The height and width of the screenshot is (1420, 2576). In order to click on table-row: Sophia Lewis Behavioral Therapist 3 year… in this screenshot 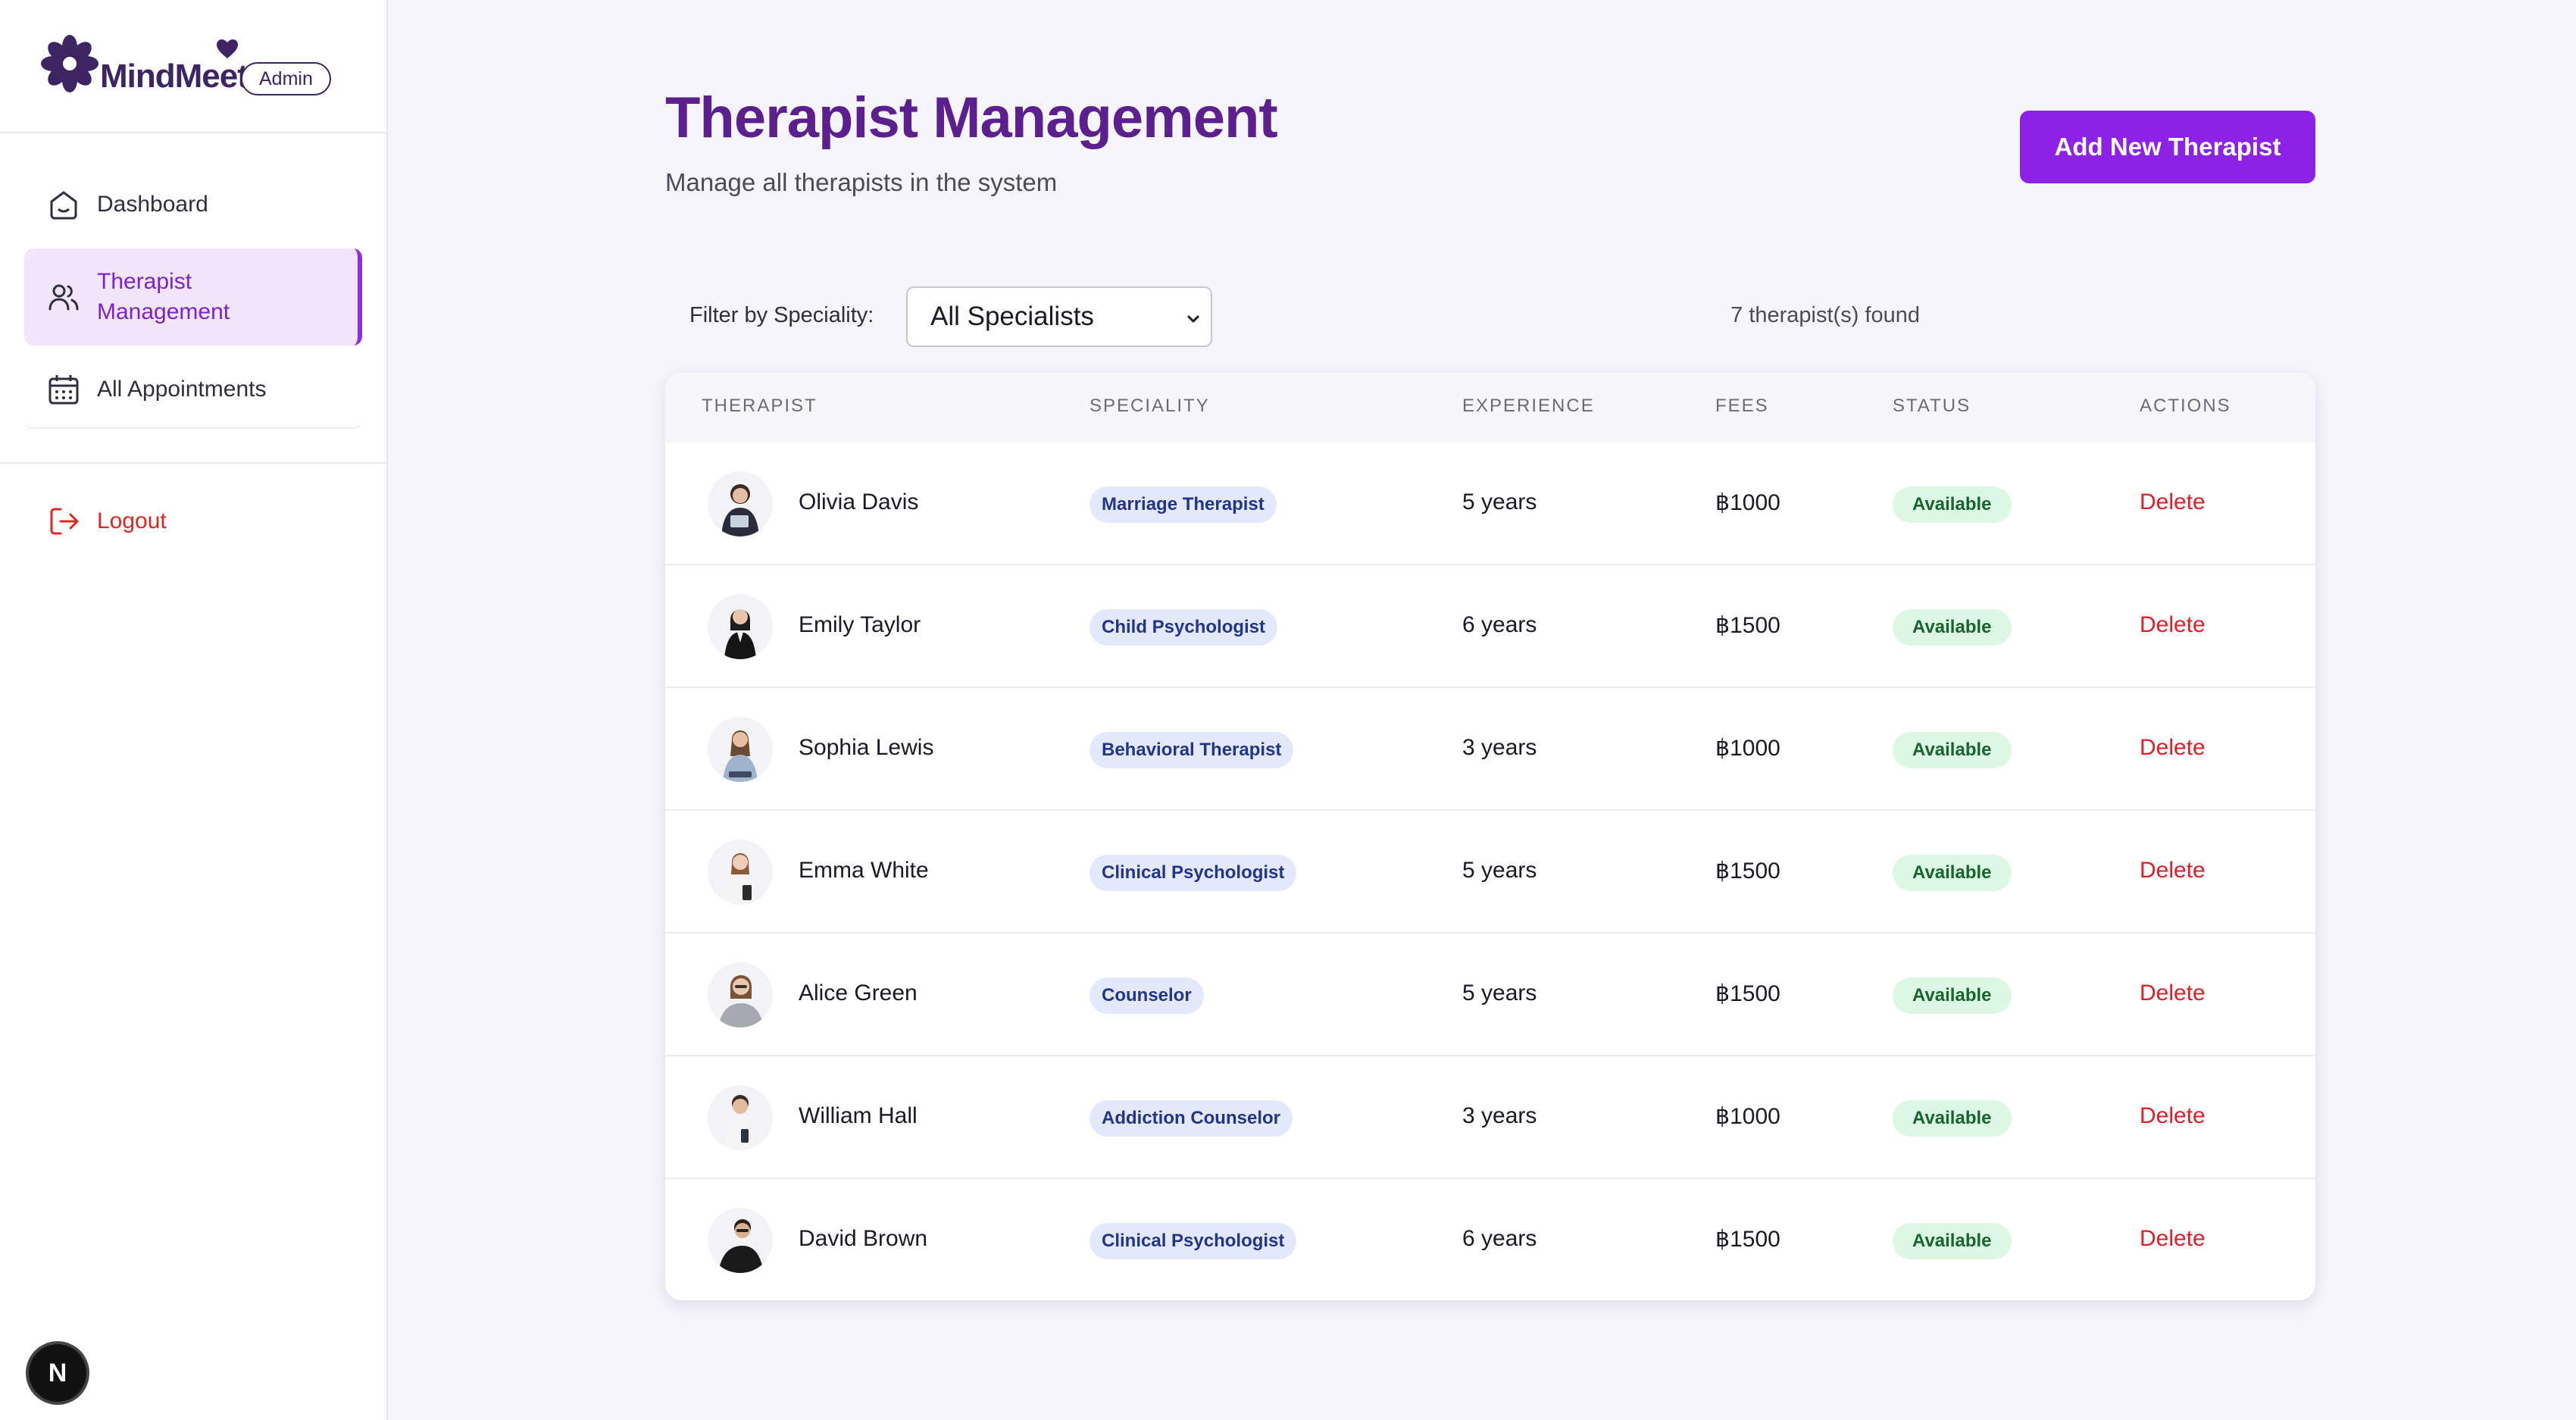, I will do `click(1490, 749)`.